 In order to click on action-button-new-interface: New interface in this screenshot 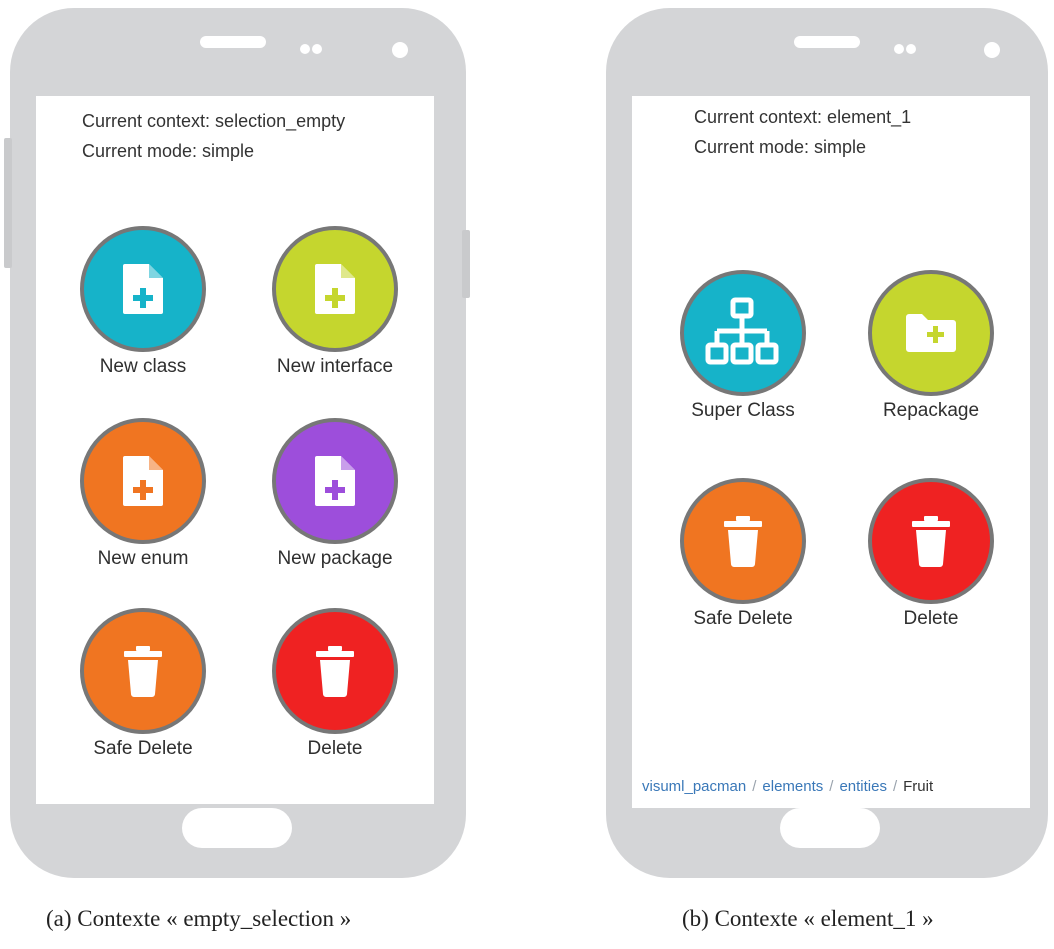, I will do `click(335, 313)`.